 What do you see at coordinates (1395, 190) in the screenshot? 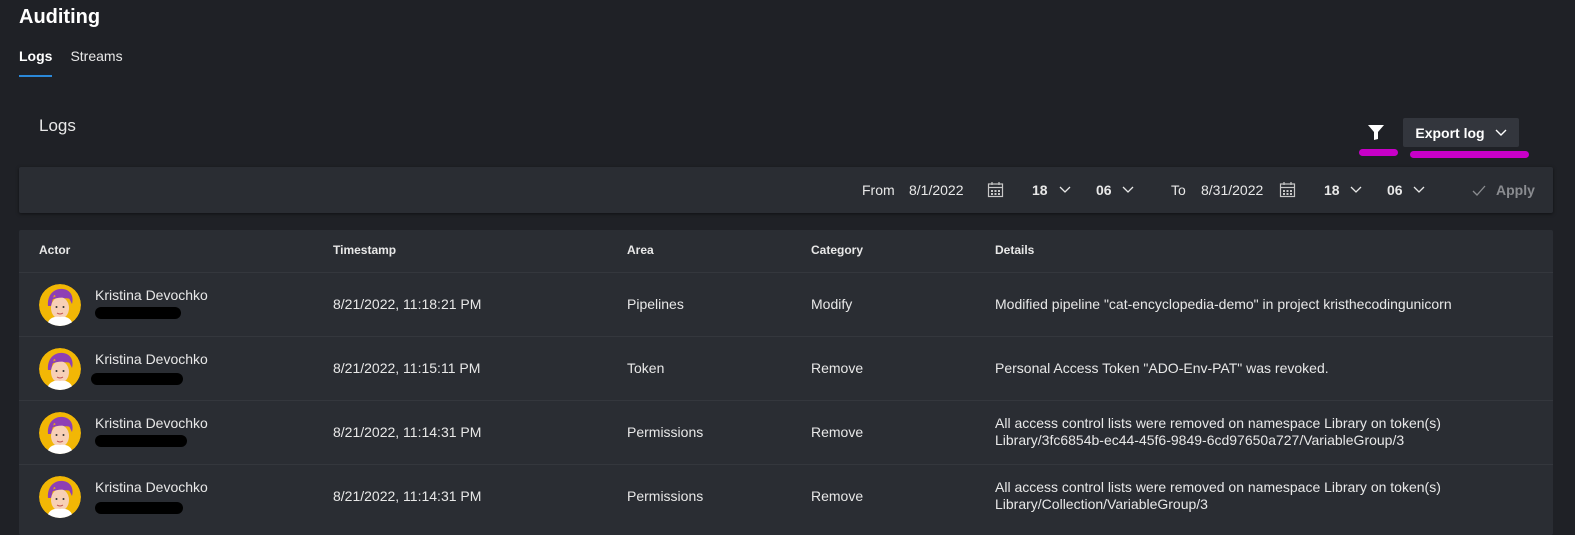
I see `to-minute-select: 06` at bounding box center [1395, 190].